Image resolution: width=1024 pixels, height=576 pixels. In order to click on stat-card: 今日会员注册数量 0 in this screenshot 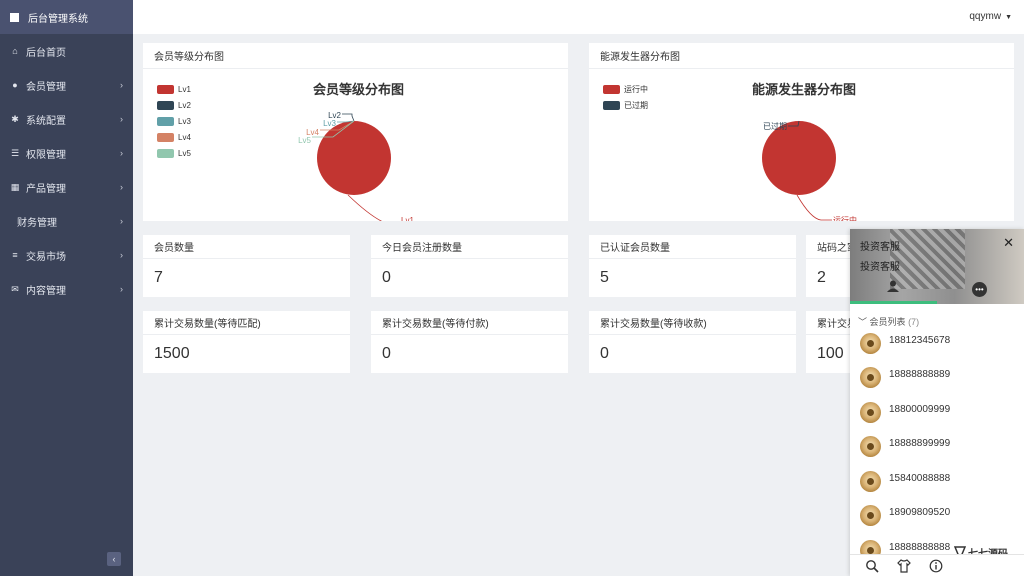, I will do `click(469, 266)`.